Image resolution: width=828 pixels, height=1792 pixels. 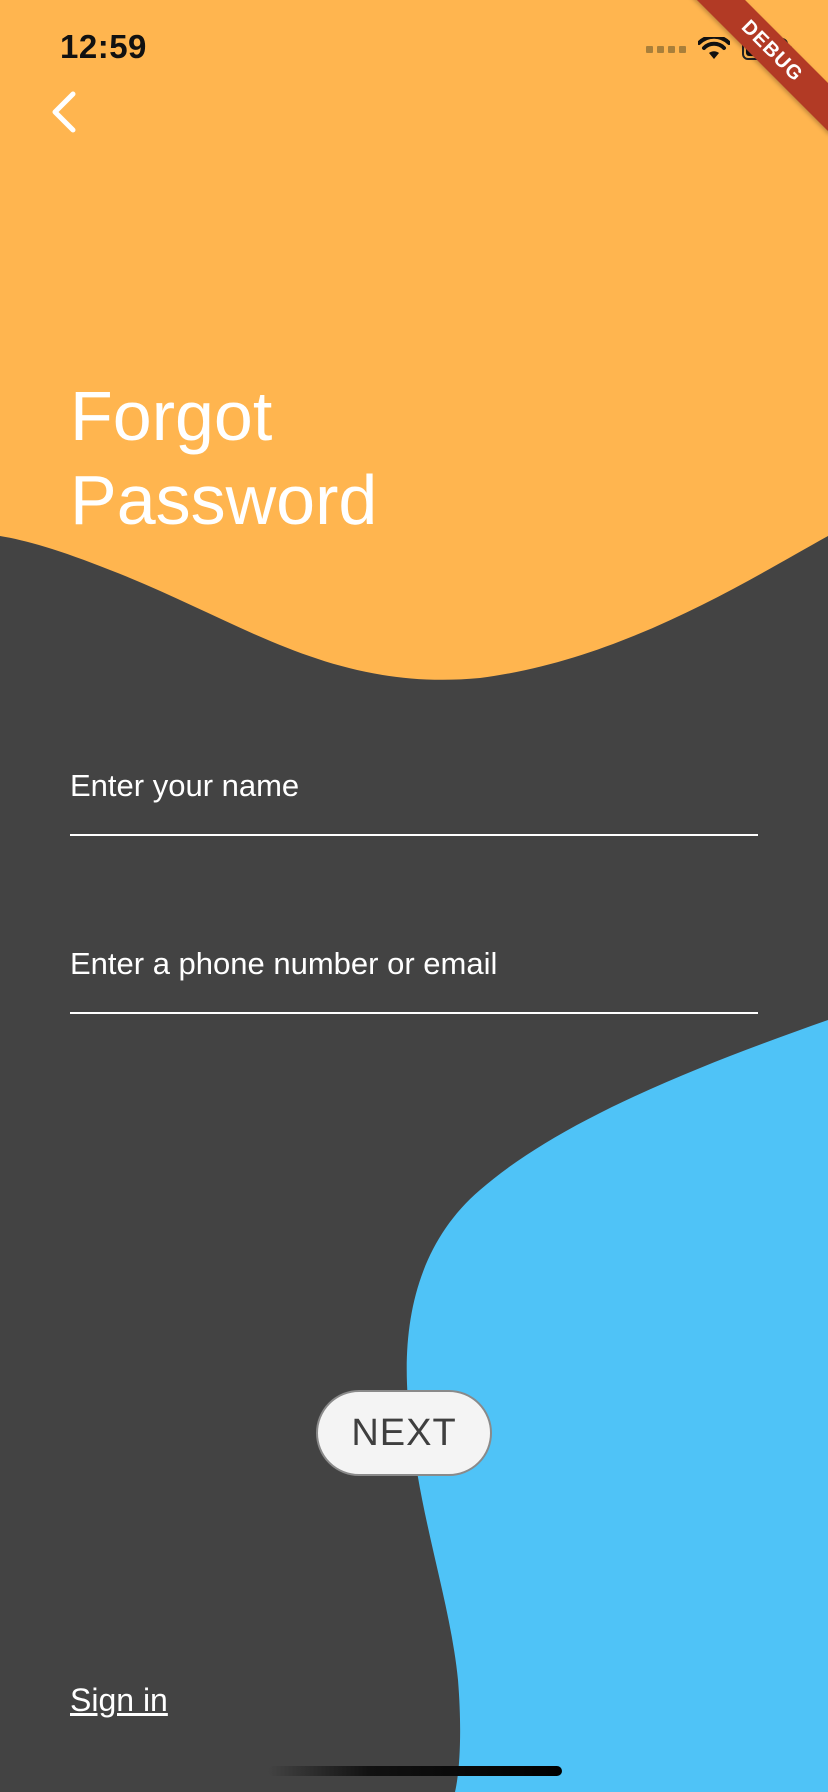 What do you see at coordinates (666, 49) in the screenshot?
I see `cellular-signal-icon` at bounding box center [666, 49].